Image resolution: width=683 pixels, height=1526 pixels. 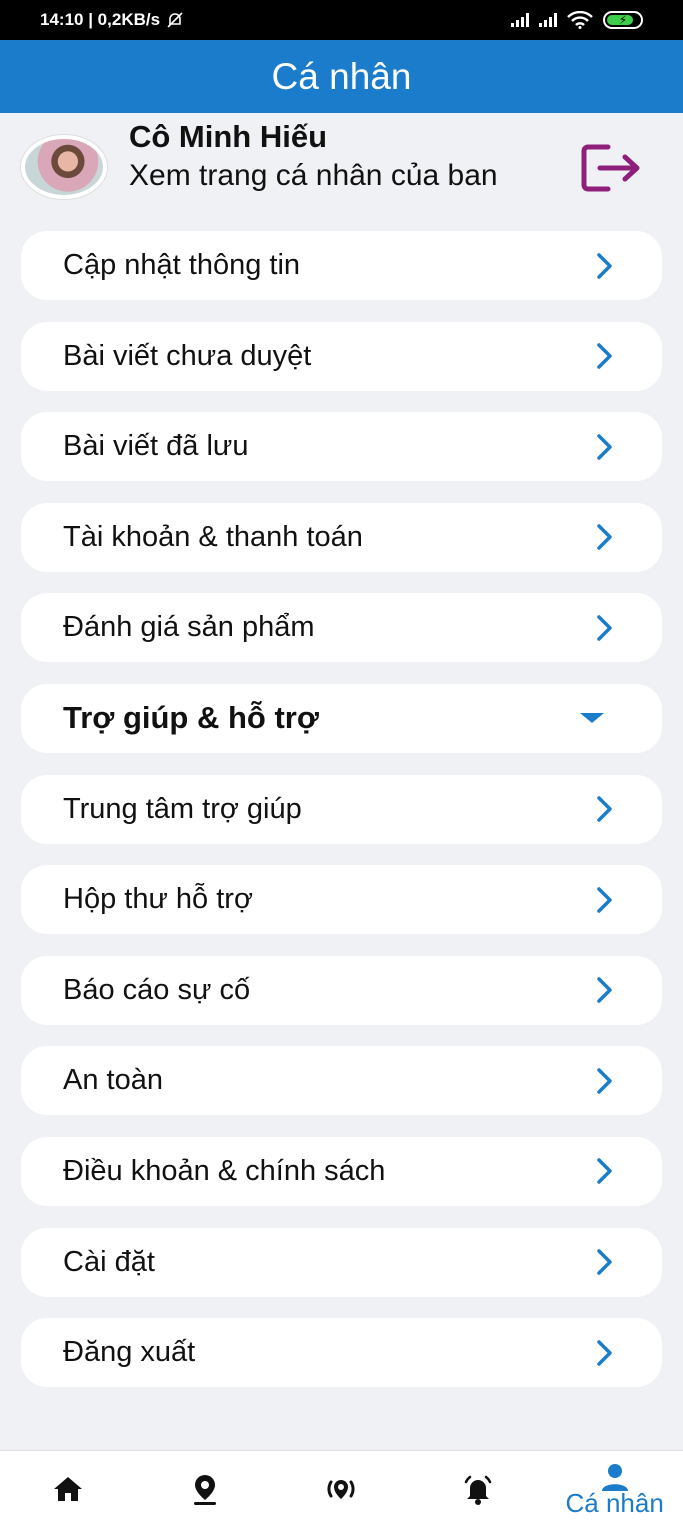 I want to click on location-pin-icon, so click(x=204, y=1489).